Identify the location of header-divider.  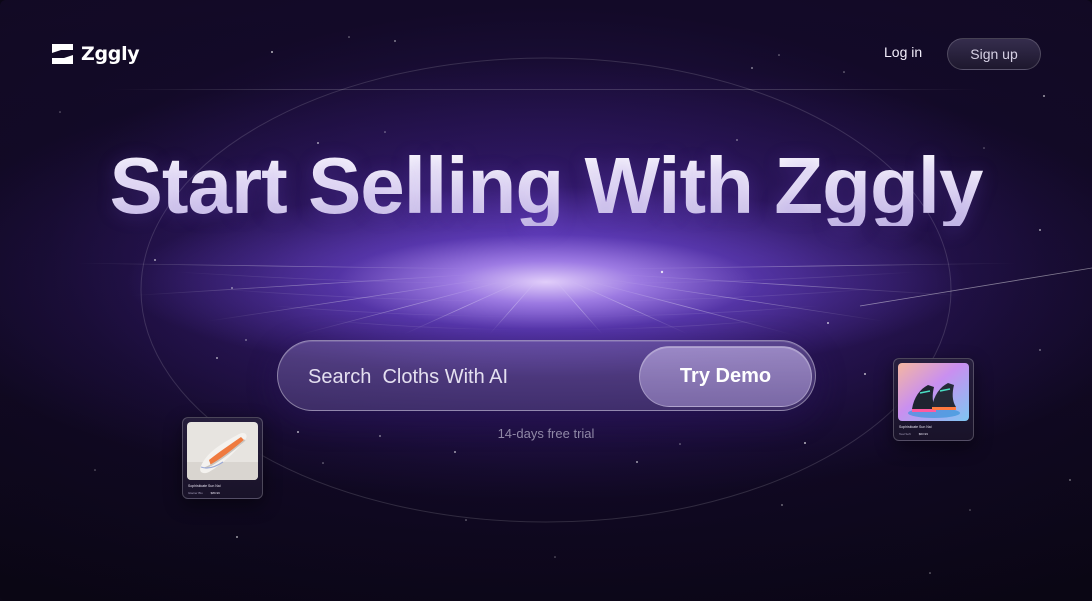
(545, 89).